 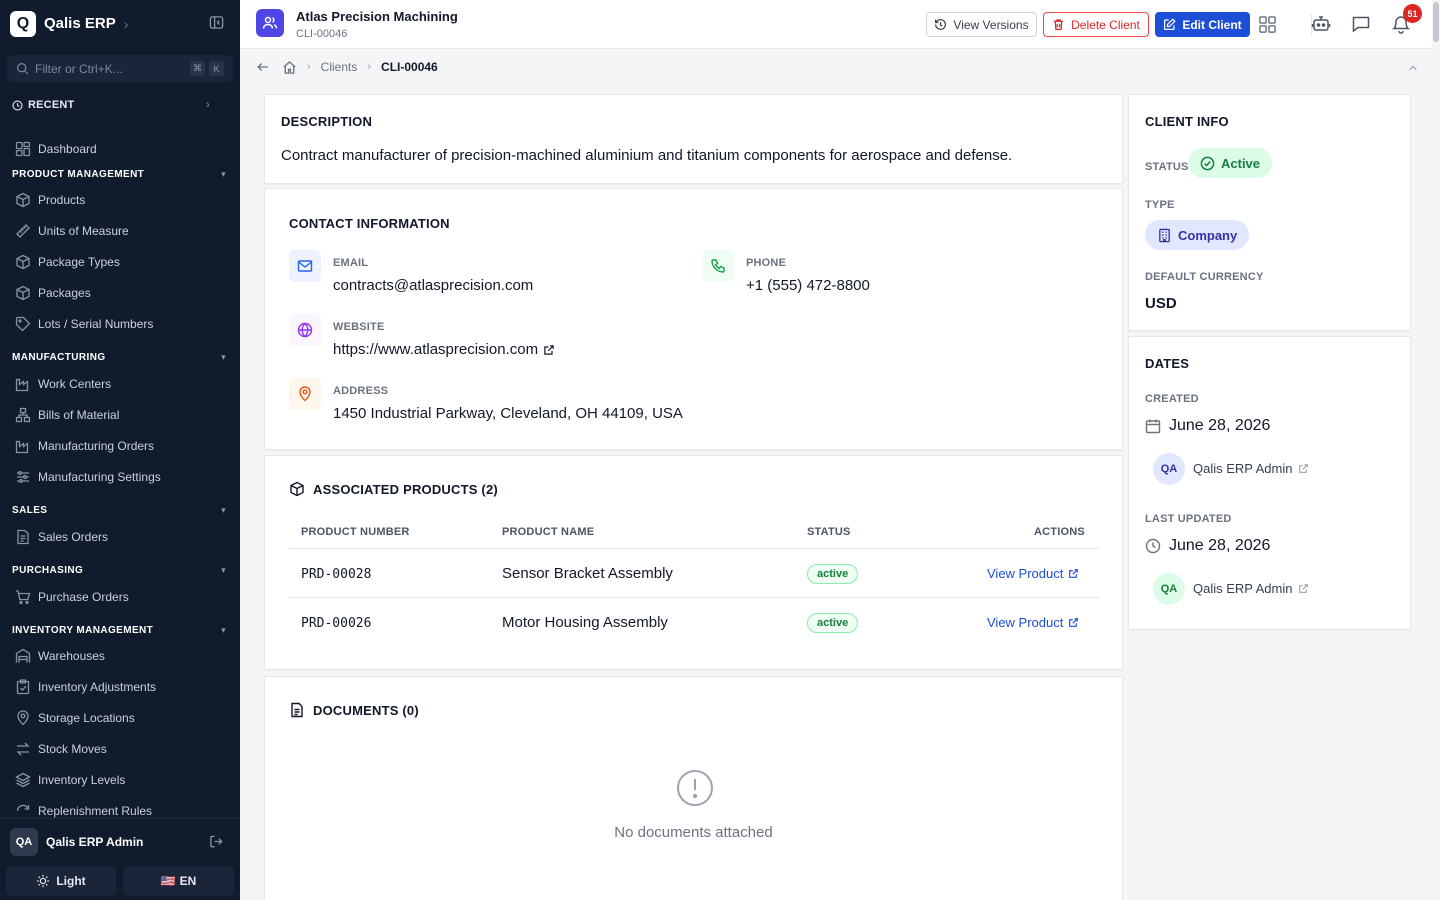 What do you see at coordinates (718, 266) in the screenshot?
I see `phone-icon` at bounding box center [718, 266].